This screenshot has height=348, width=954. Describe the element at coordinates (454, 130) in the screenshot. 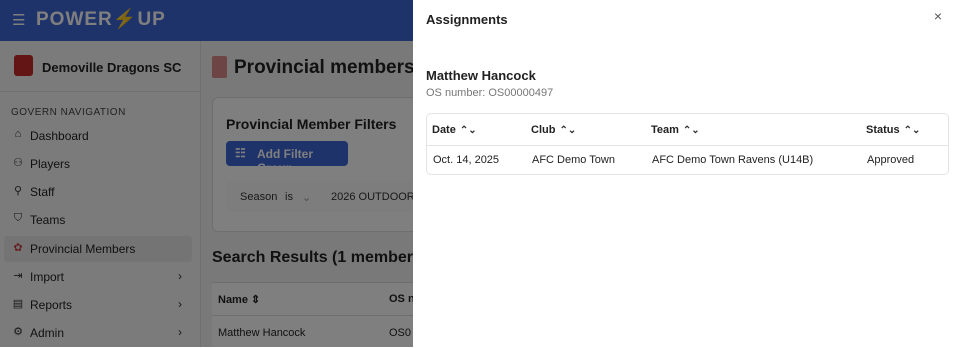

I see `column-header-date: Date ⌃⌄` at that location.